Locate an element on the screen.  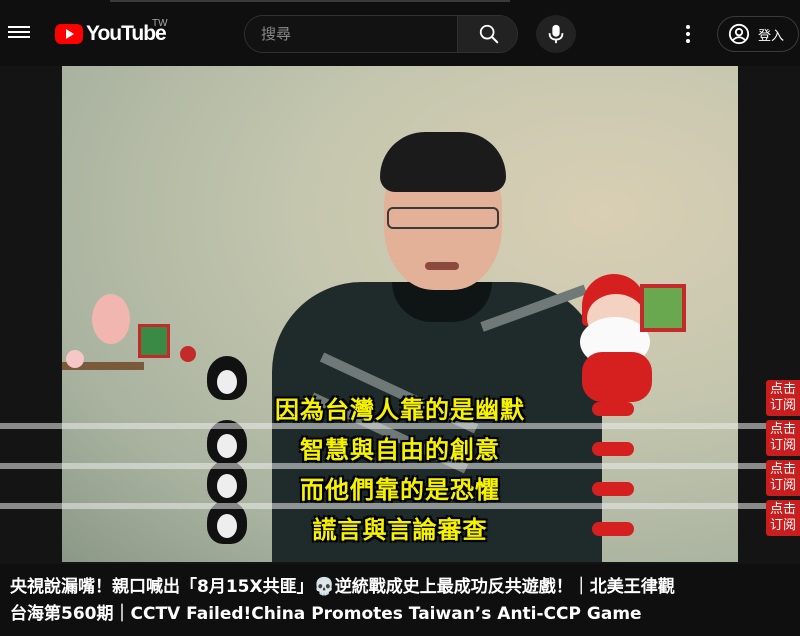
youtube-logo: YouTube is located at coordinates (111, 34).